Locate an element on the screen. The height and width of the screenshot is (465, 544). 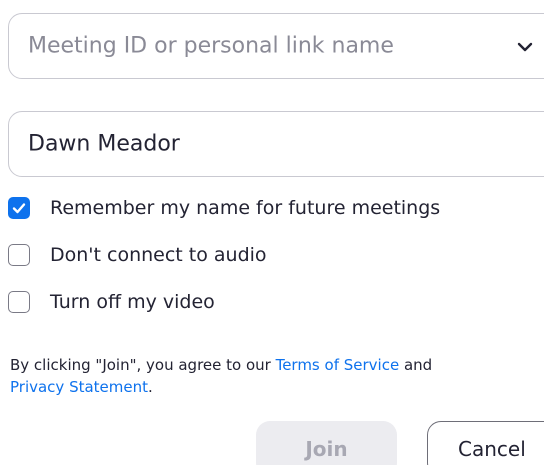
no-audio-option: Don't connect to audio is located at coordinates (137, 255).